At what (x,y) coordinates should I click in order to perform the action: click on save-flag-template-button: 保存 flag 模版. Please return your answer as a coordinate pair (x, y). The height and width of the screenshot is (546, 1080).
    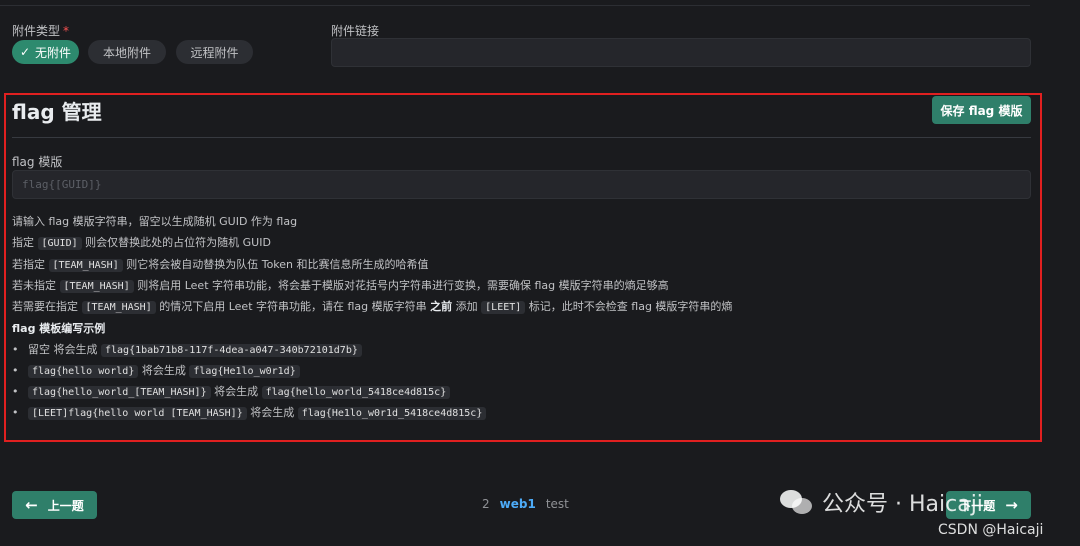
    Looking at the image, I should click on (981, 110).